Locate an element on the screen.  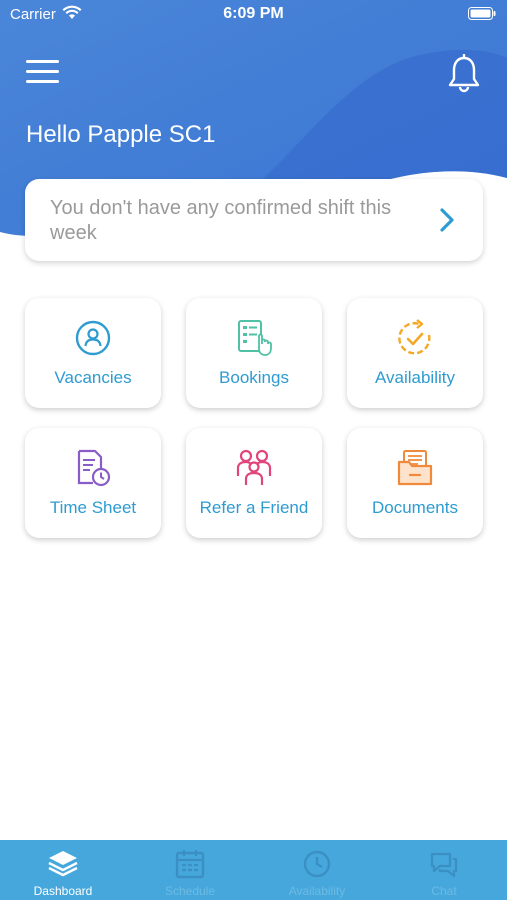
hamburger-icon is located at coordinates (44, 71).